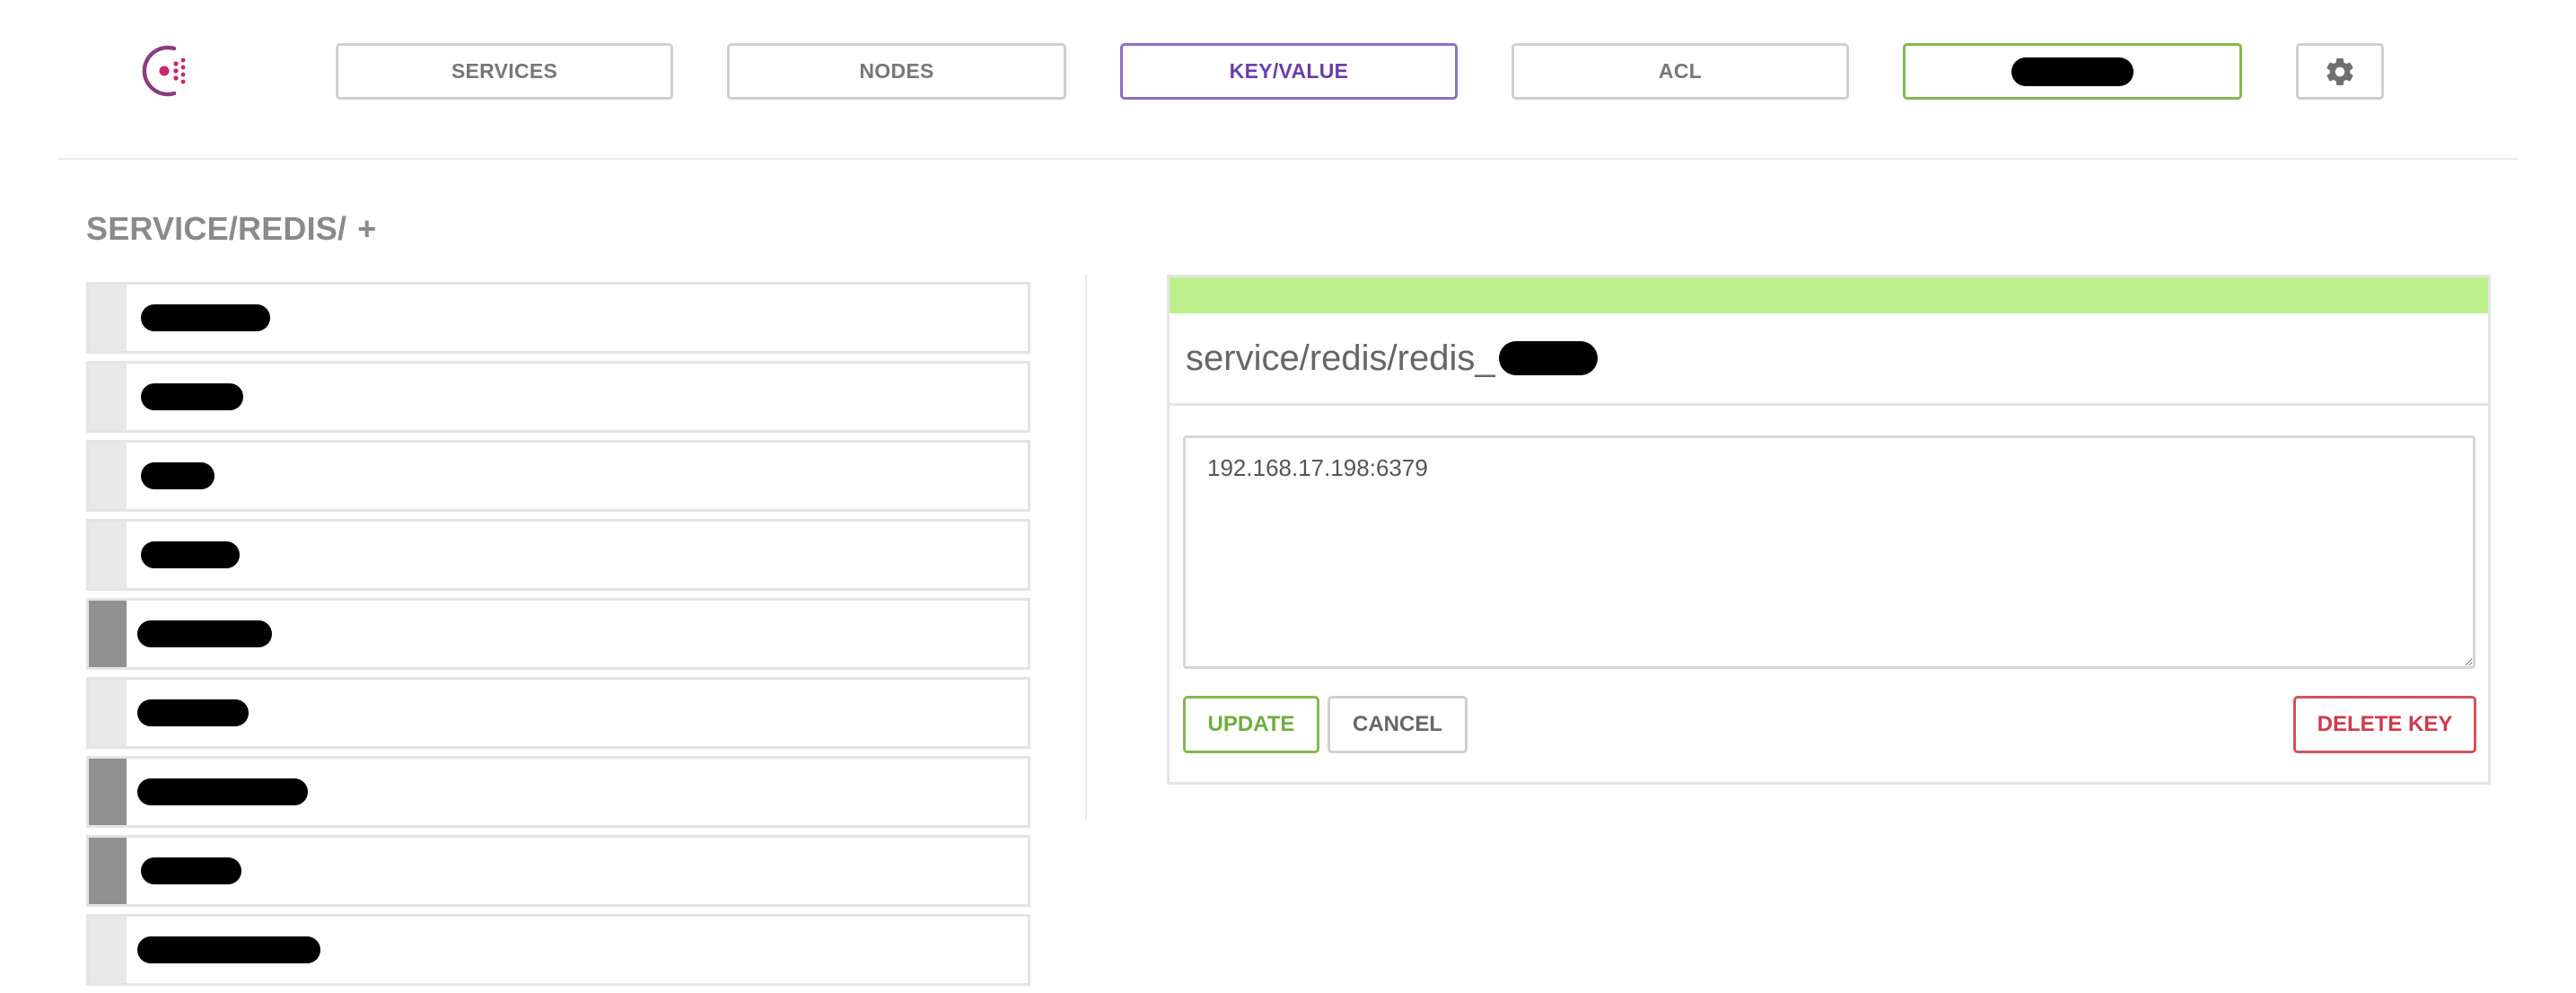 The image size is (2576, 993). Describe the element at coordinates (1288, 159) in the screenshot. I see `header-divider` at that location.